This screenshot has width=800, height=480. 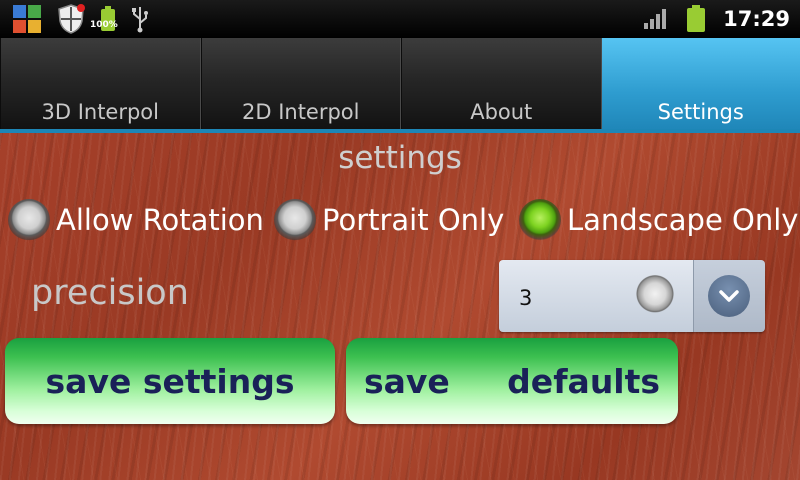 I want to click on precision-label: precision, so click(x=110, y=293).